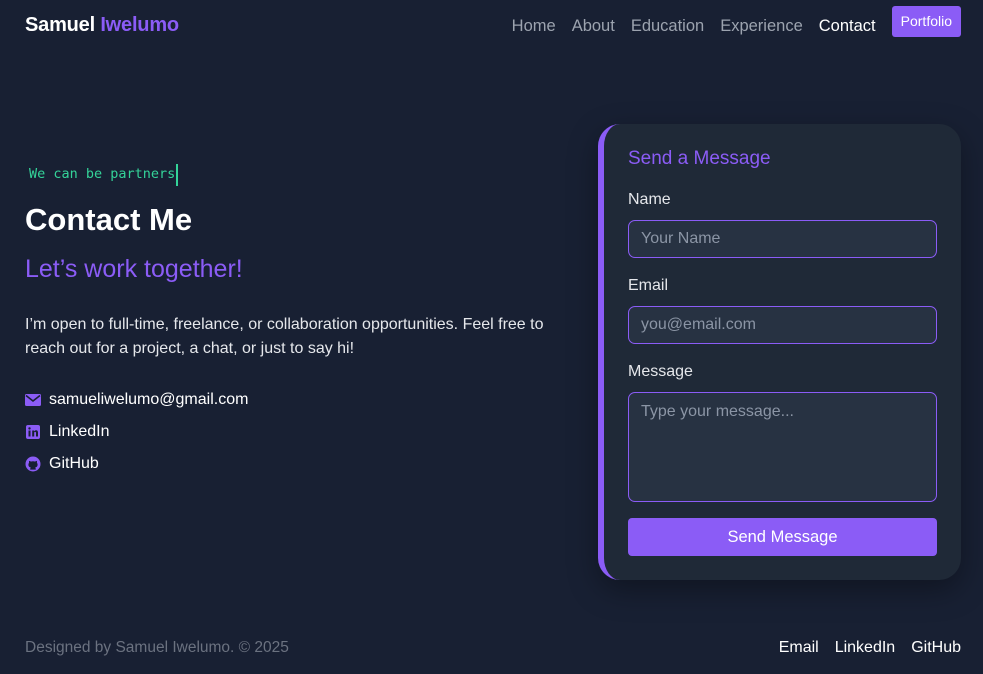 The image size is (983, 674). What do you see at coordinates (782, 325) in the screenshot?
I see `email-input` at bounding box center [782, 325].